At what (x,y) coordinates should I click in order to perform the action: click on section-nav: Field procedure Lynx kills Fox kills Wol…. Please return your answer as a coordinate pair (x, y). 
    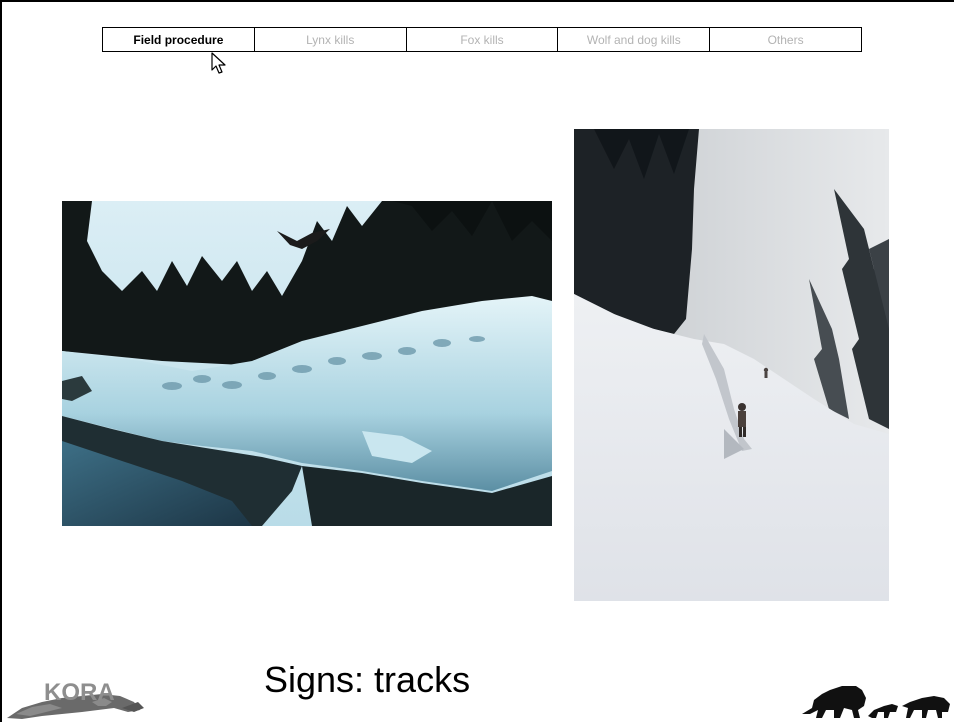
    Looking at the image, I should click on (482, 39).